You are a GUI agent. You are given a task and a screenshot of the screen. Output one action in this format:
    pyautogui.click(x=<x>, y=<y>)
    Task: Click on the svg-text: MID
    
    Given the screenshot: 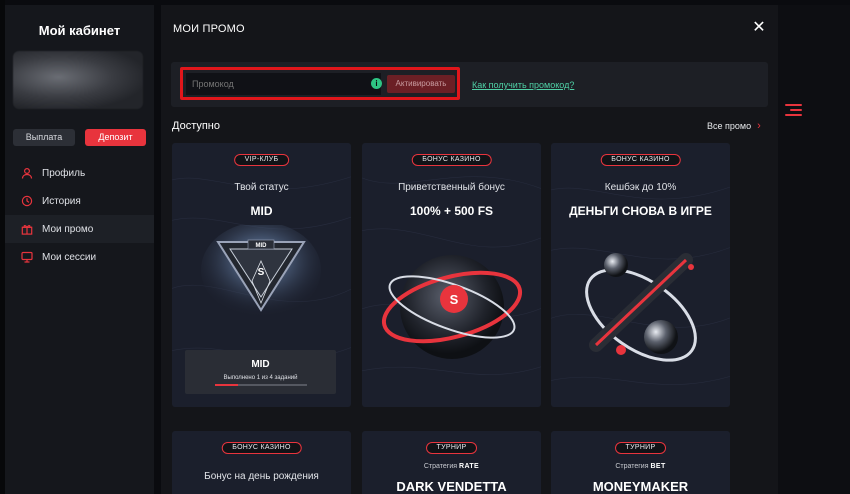 What is the action you would take?
    pyautogui.click(x=262, y=246)
    